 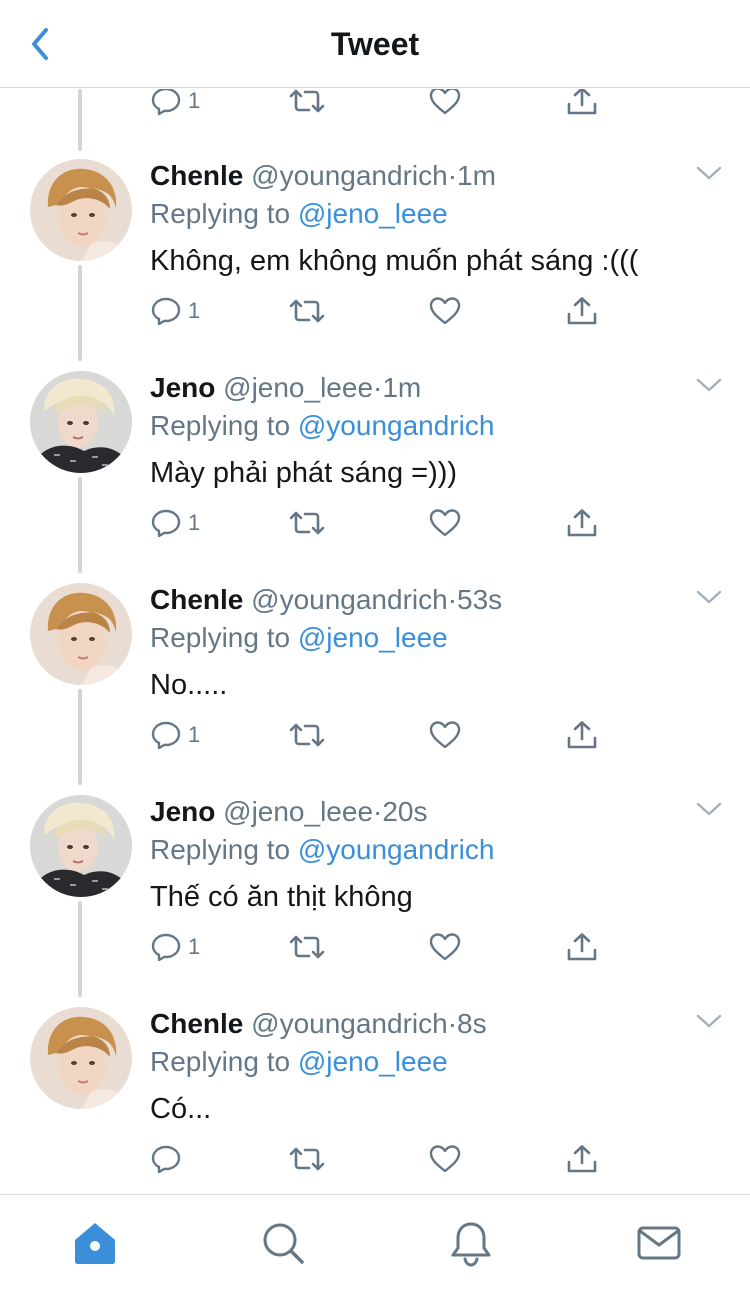 I want to click on tweet-header: Jeno @jeno_leee·1m, so click(x=285, y=388).